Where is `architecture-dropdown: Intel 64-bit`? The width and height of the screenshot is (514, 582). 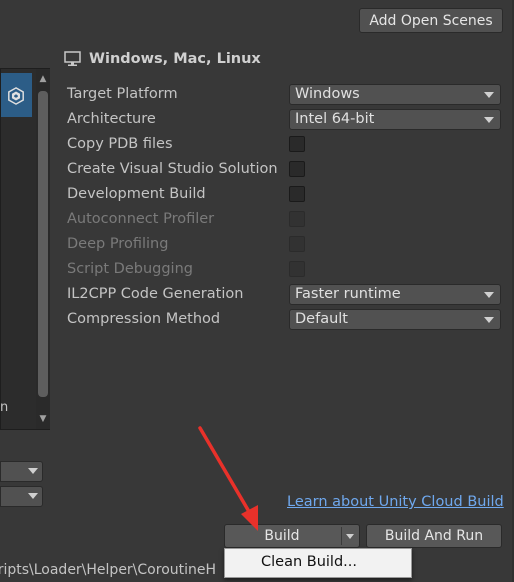
architecture-dropdown: Intel 64-bit is located at coordinates (395, 119).